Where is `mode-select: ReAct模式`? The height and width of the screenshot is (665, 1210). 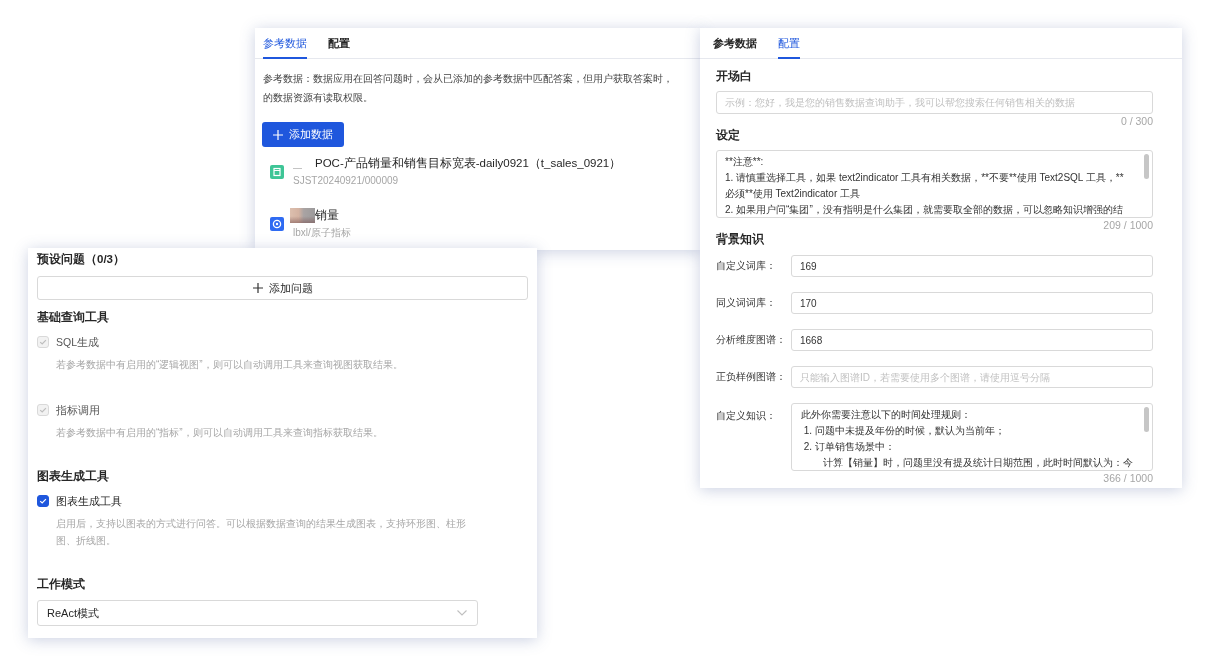 mode-select: ReAct模式 is located at coordinates (257, 613).